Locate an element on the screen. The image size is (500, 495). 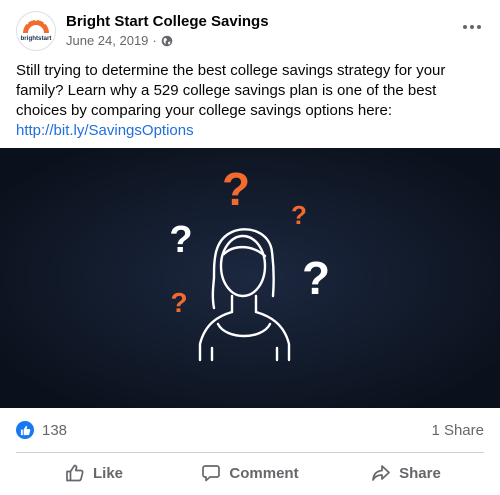
divider is located at coordinates (250, 452).